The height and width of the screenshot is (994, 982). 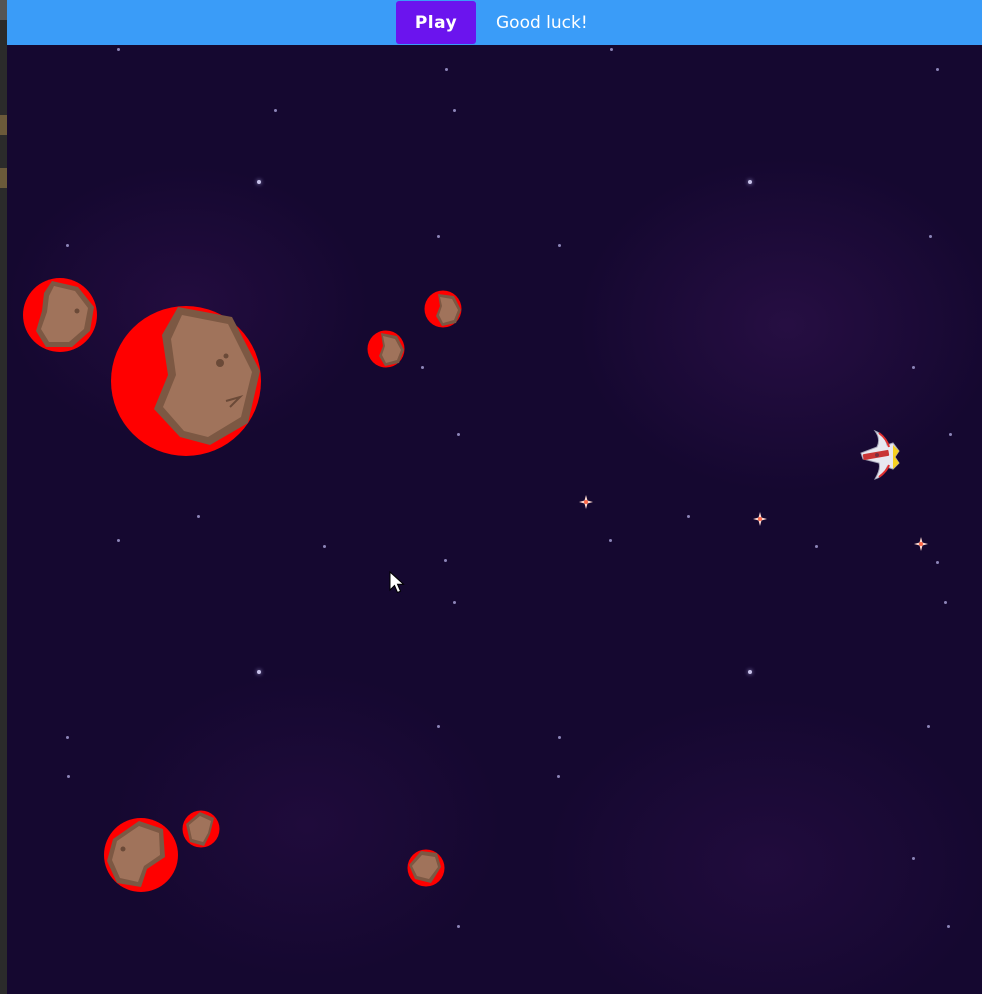 What do you see at coordinates (397, 582) in the screenshot?
I see `mouse-pointer-icon` at bounding box center [397, 582].